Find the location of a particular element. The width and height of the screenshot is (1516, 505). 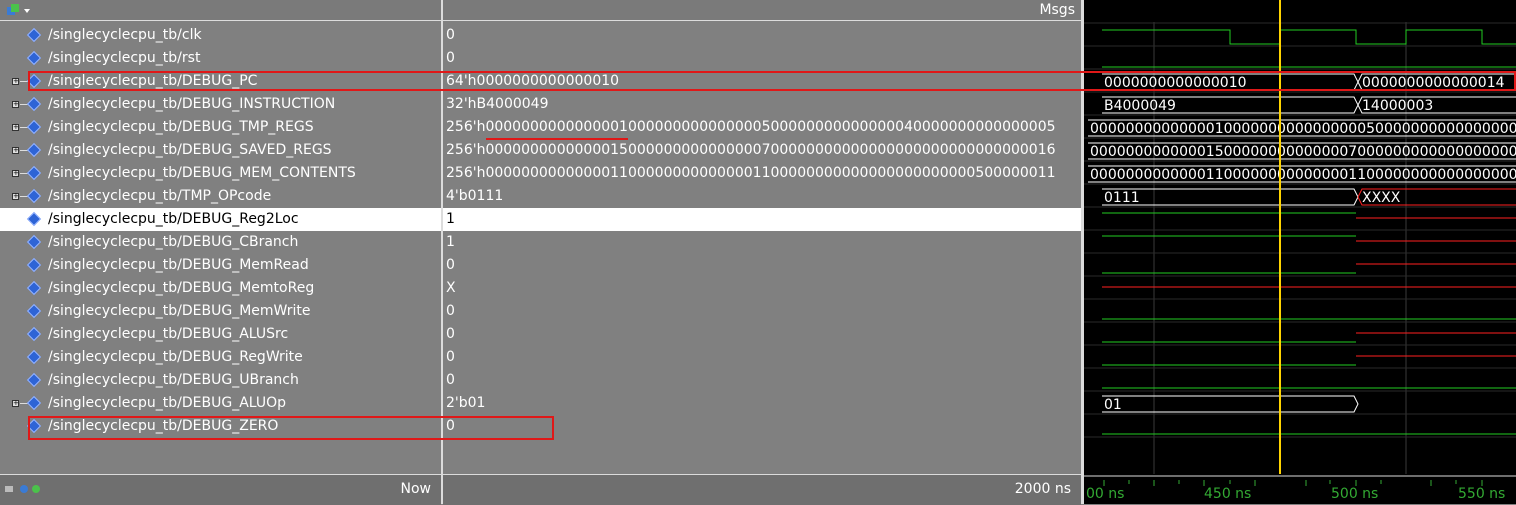

signal-row: /singlecyclecpu_tb/DEBUG_MemWrite is located at coordinates (220, 311).